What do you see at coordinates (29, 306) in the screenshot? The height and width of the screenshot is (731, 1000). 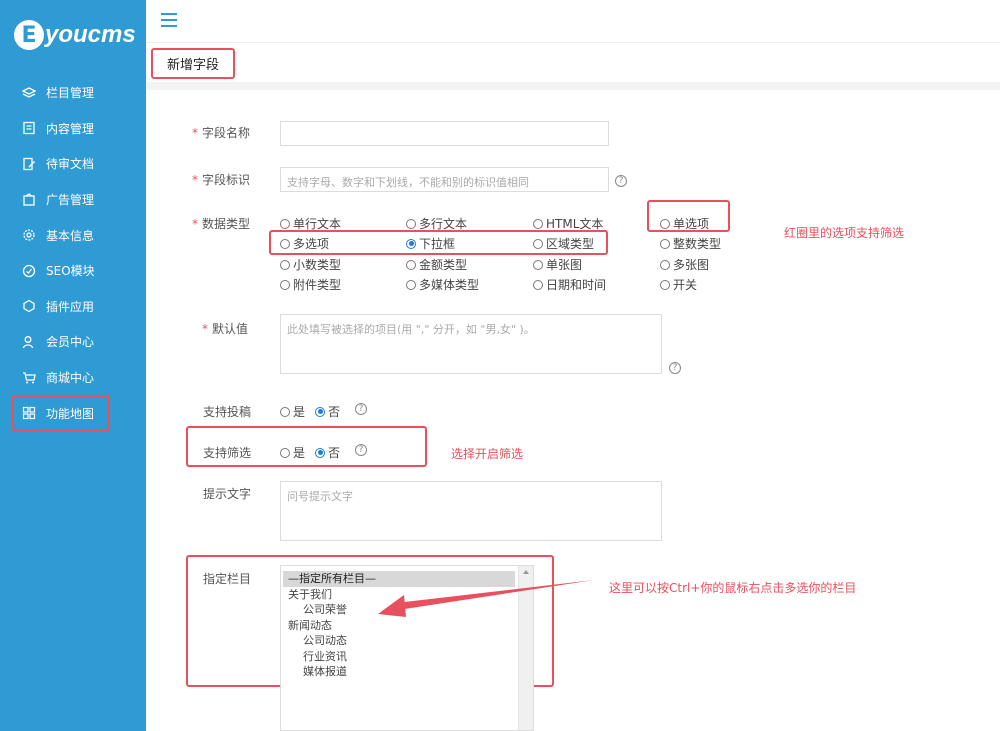 I see `plugin-icon` at bounding box center [29, 306].